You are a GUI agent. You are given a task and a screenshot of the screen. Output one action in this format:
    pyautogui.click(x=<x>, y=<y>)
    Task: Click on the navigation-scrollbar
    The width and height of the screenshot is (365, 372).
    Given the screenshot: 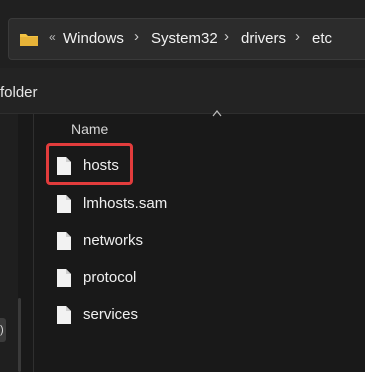 What is the action you would take?
    pyautogui.click(x=19, y=335)
    